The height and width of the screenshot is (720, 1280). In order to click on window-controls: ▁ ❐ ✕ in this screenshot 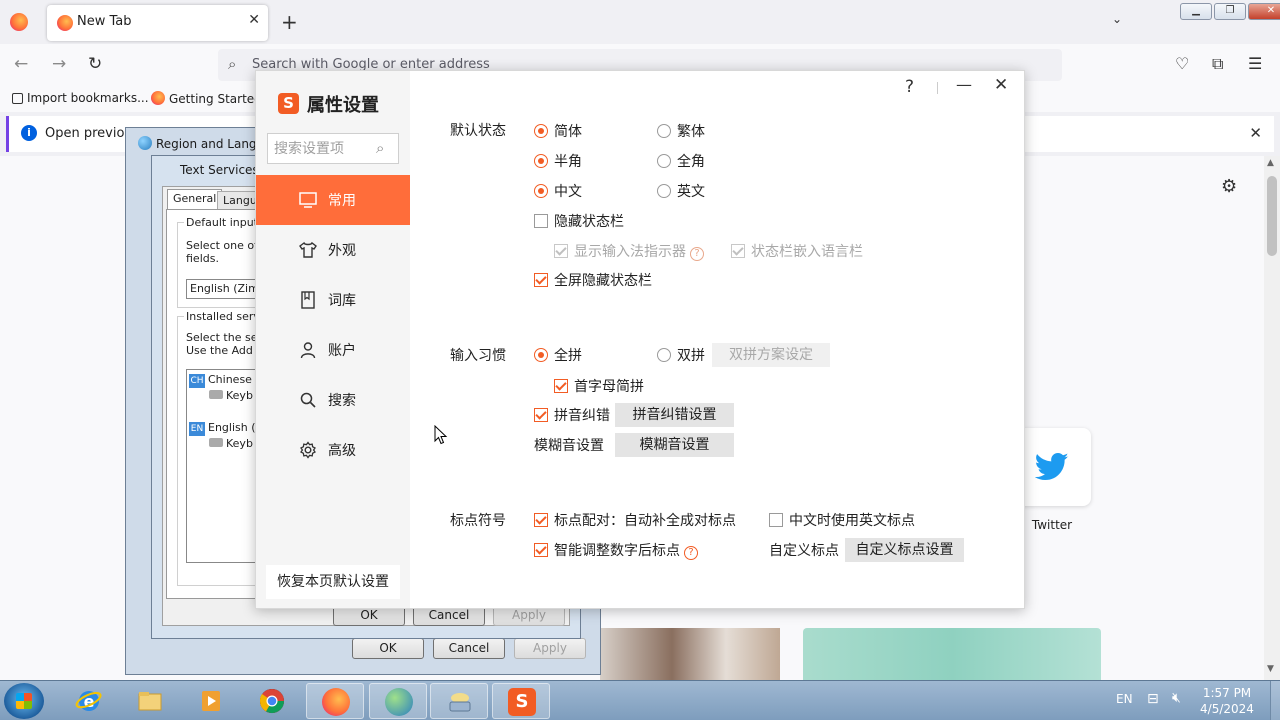, I will do `click(1230, 11)`.